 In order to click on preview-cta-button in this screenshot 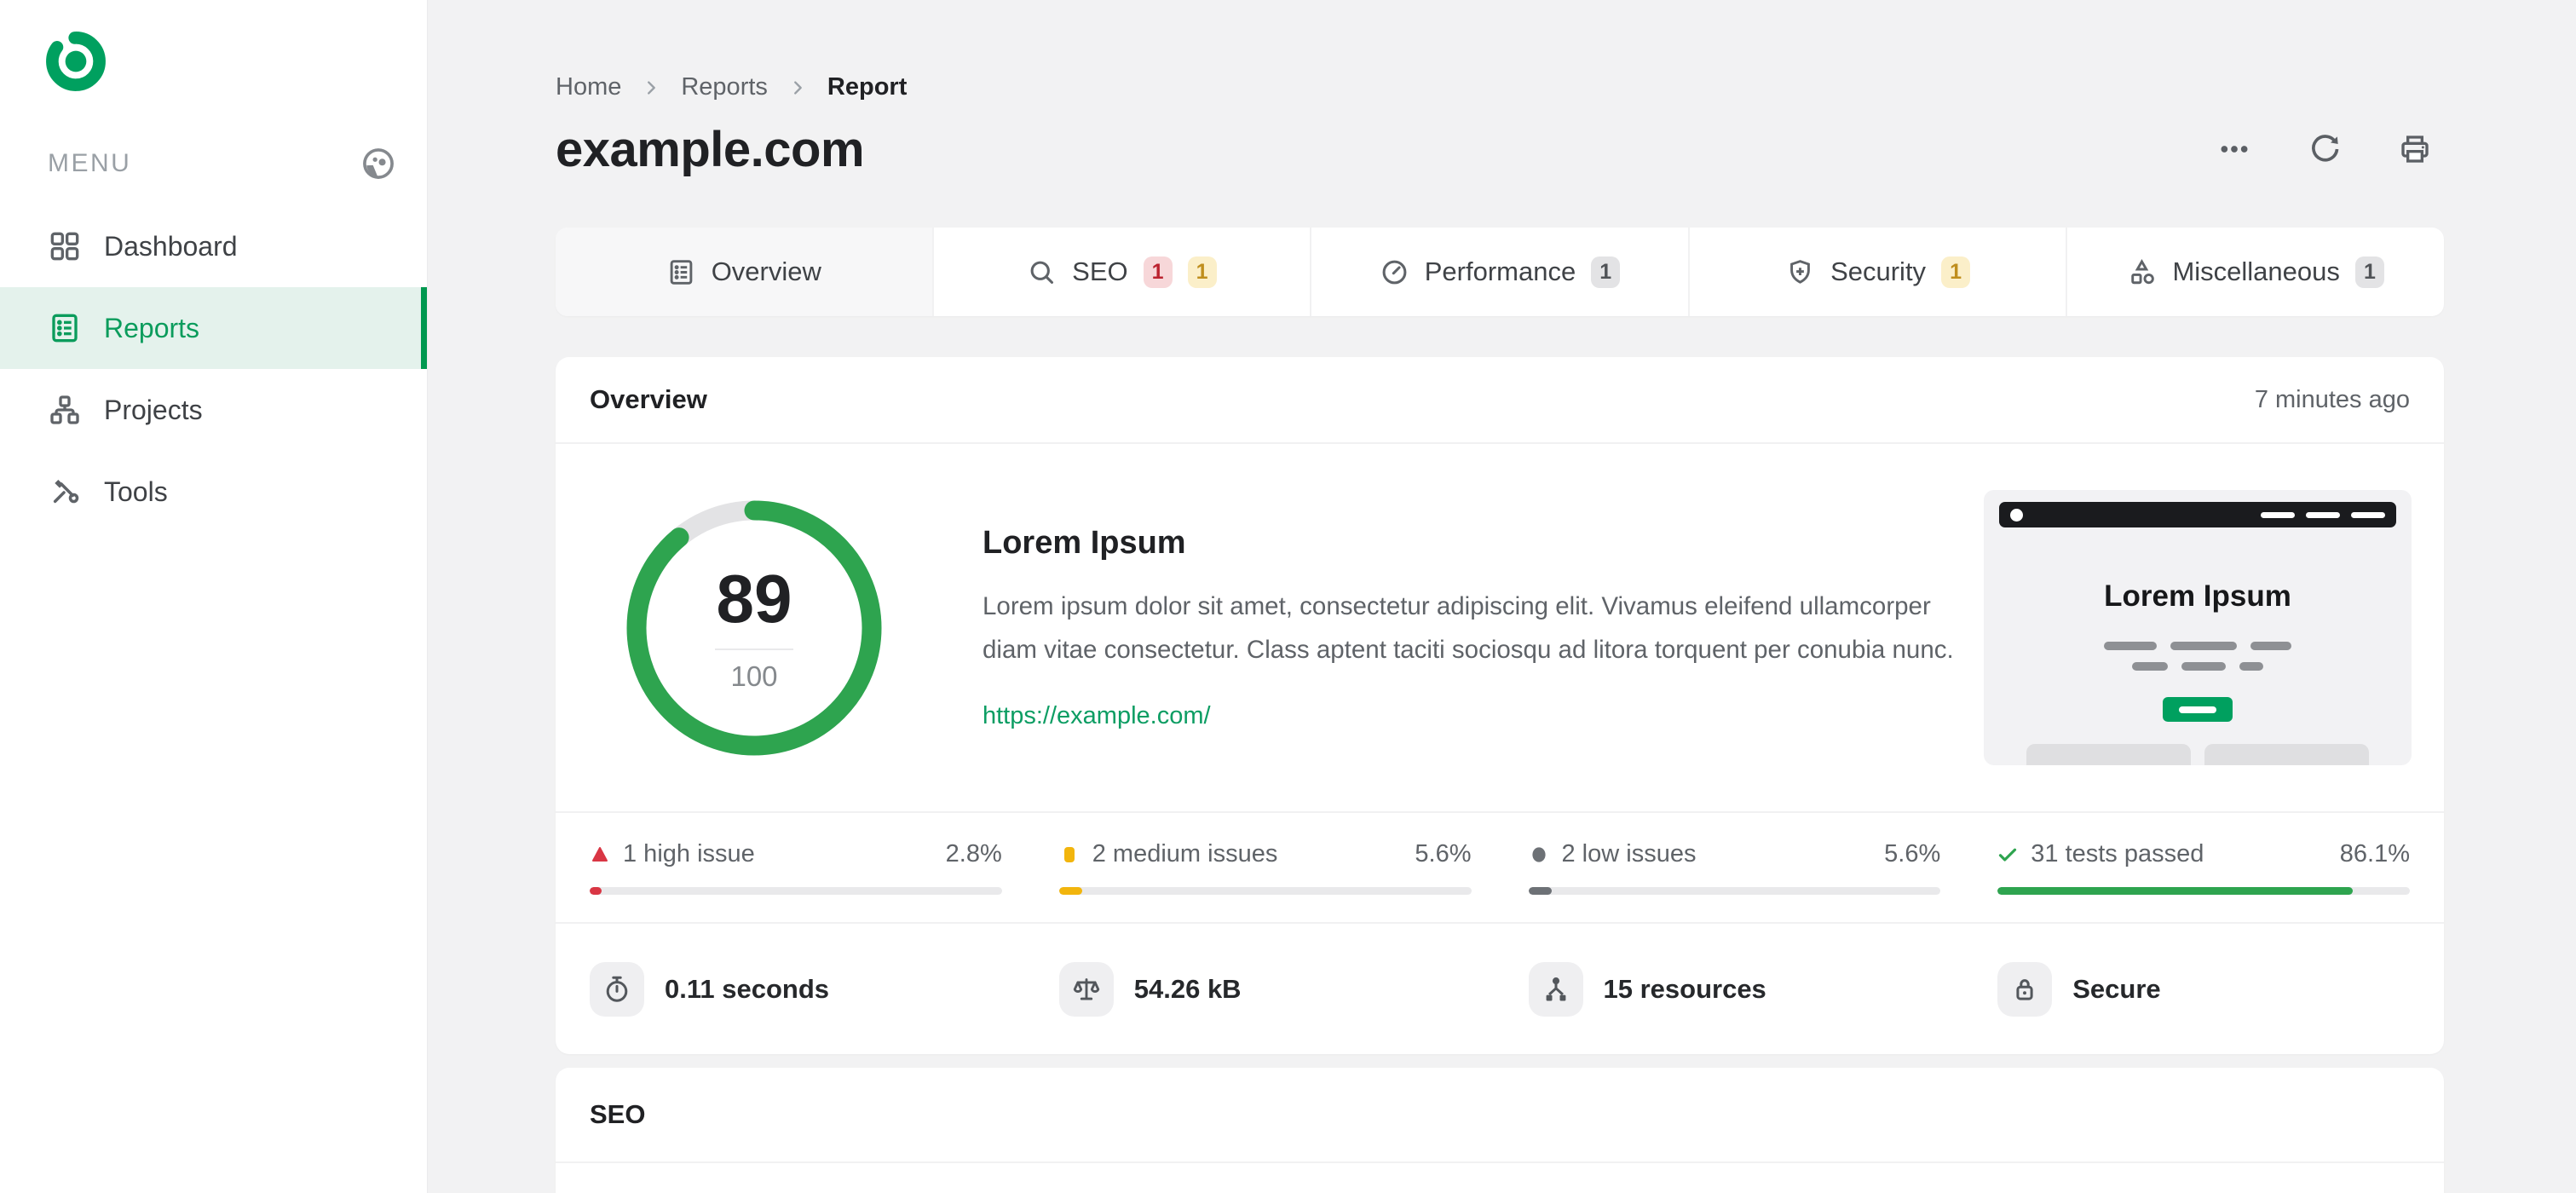, I will do `click(2198, 709)`.